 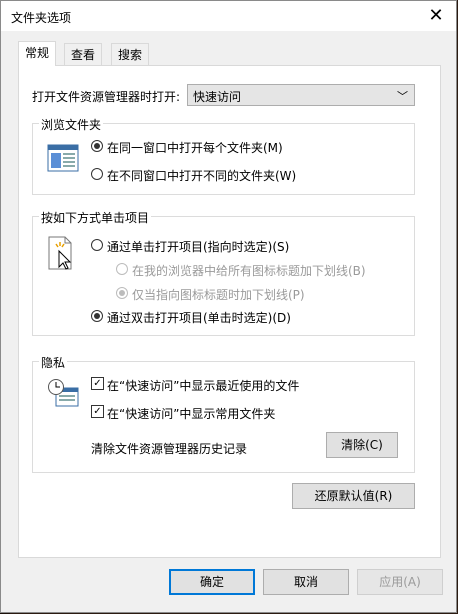 What do you see at coordinates (97, 383) in the screenshot?
I see `show-recent-checkbox: ✓` at bounding box center [97, 383].